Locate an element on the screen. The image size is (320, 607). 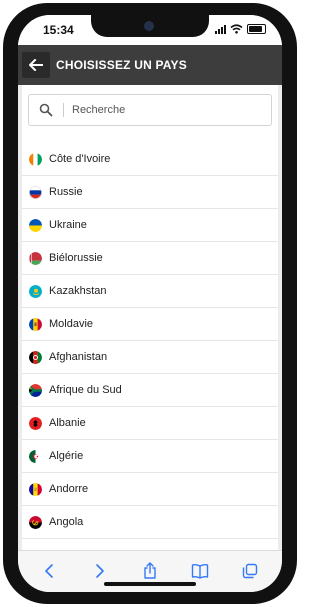
search-divider is located at coordinates (63, 110).